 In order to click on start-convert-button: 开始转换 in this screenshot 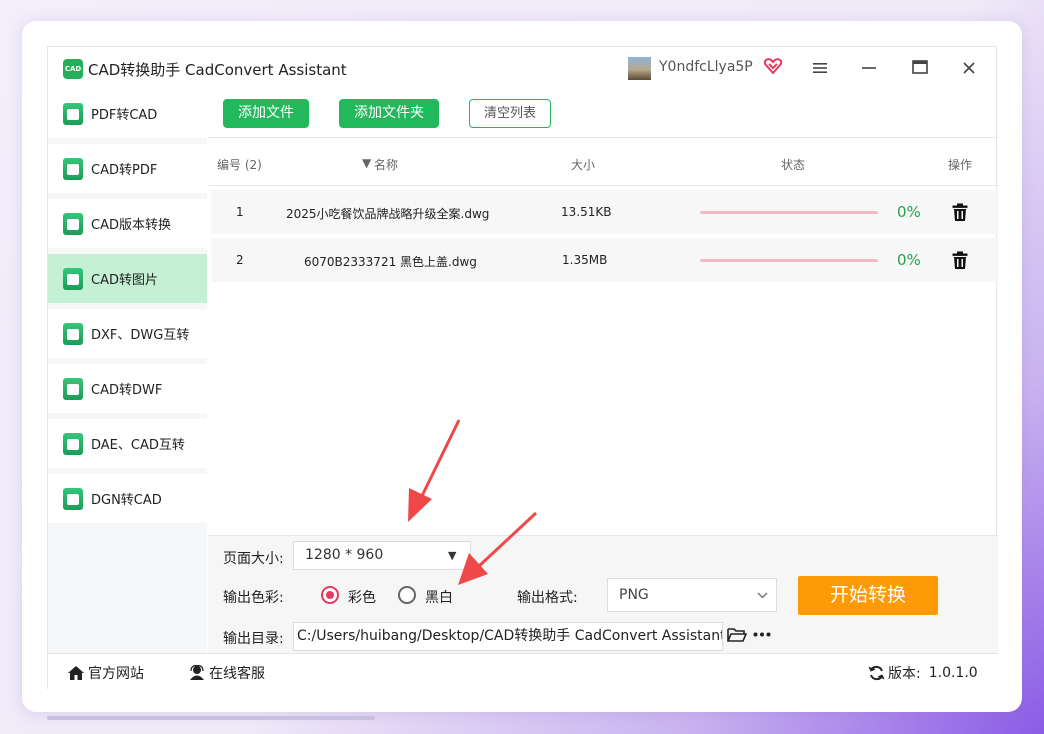, I will do `click(868, 595)`.